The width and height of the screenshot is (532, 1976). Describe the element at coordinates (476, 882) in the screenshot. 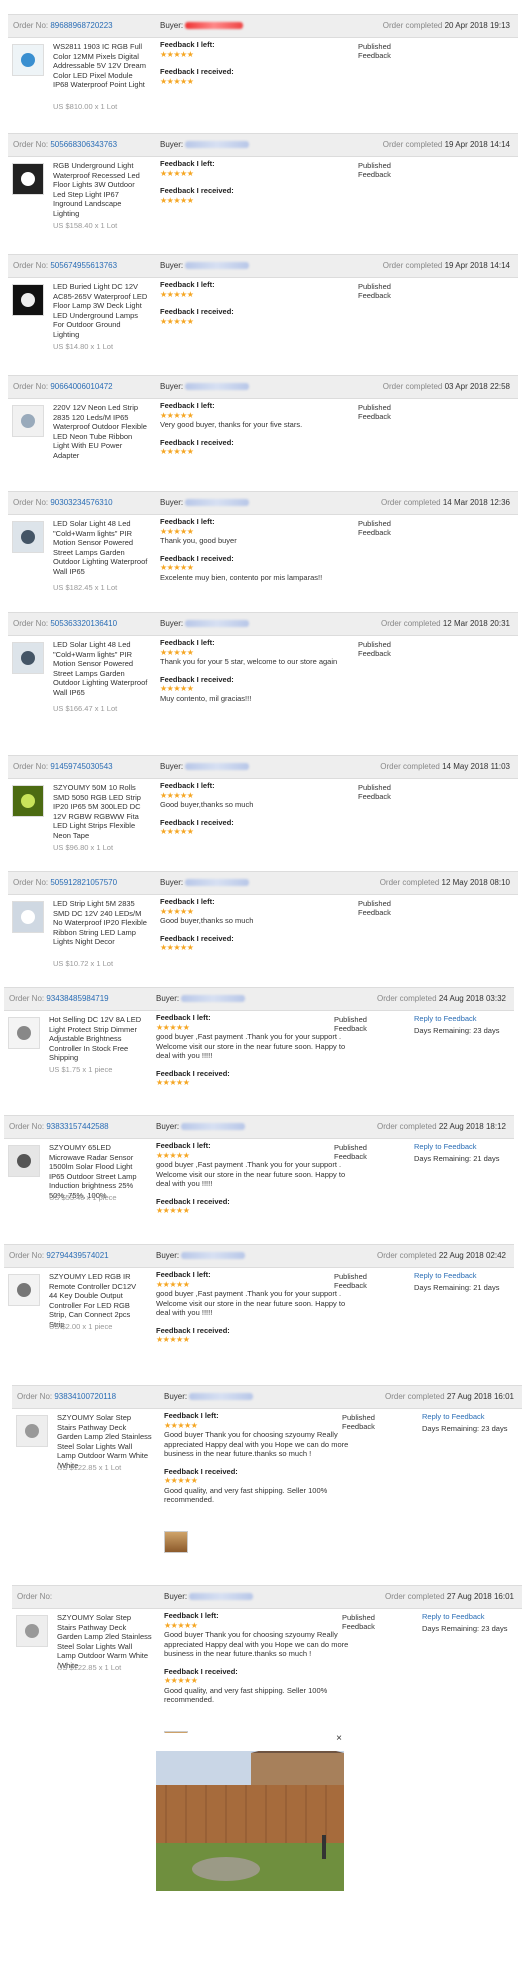

I see `order-date: 12 May 2018 08:10` at that location.